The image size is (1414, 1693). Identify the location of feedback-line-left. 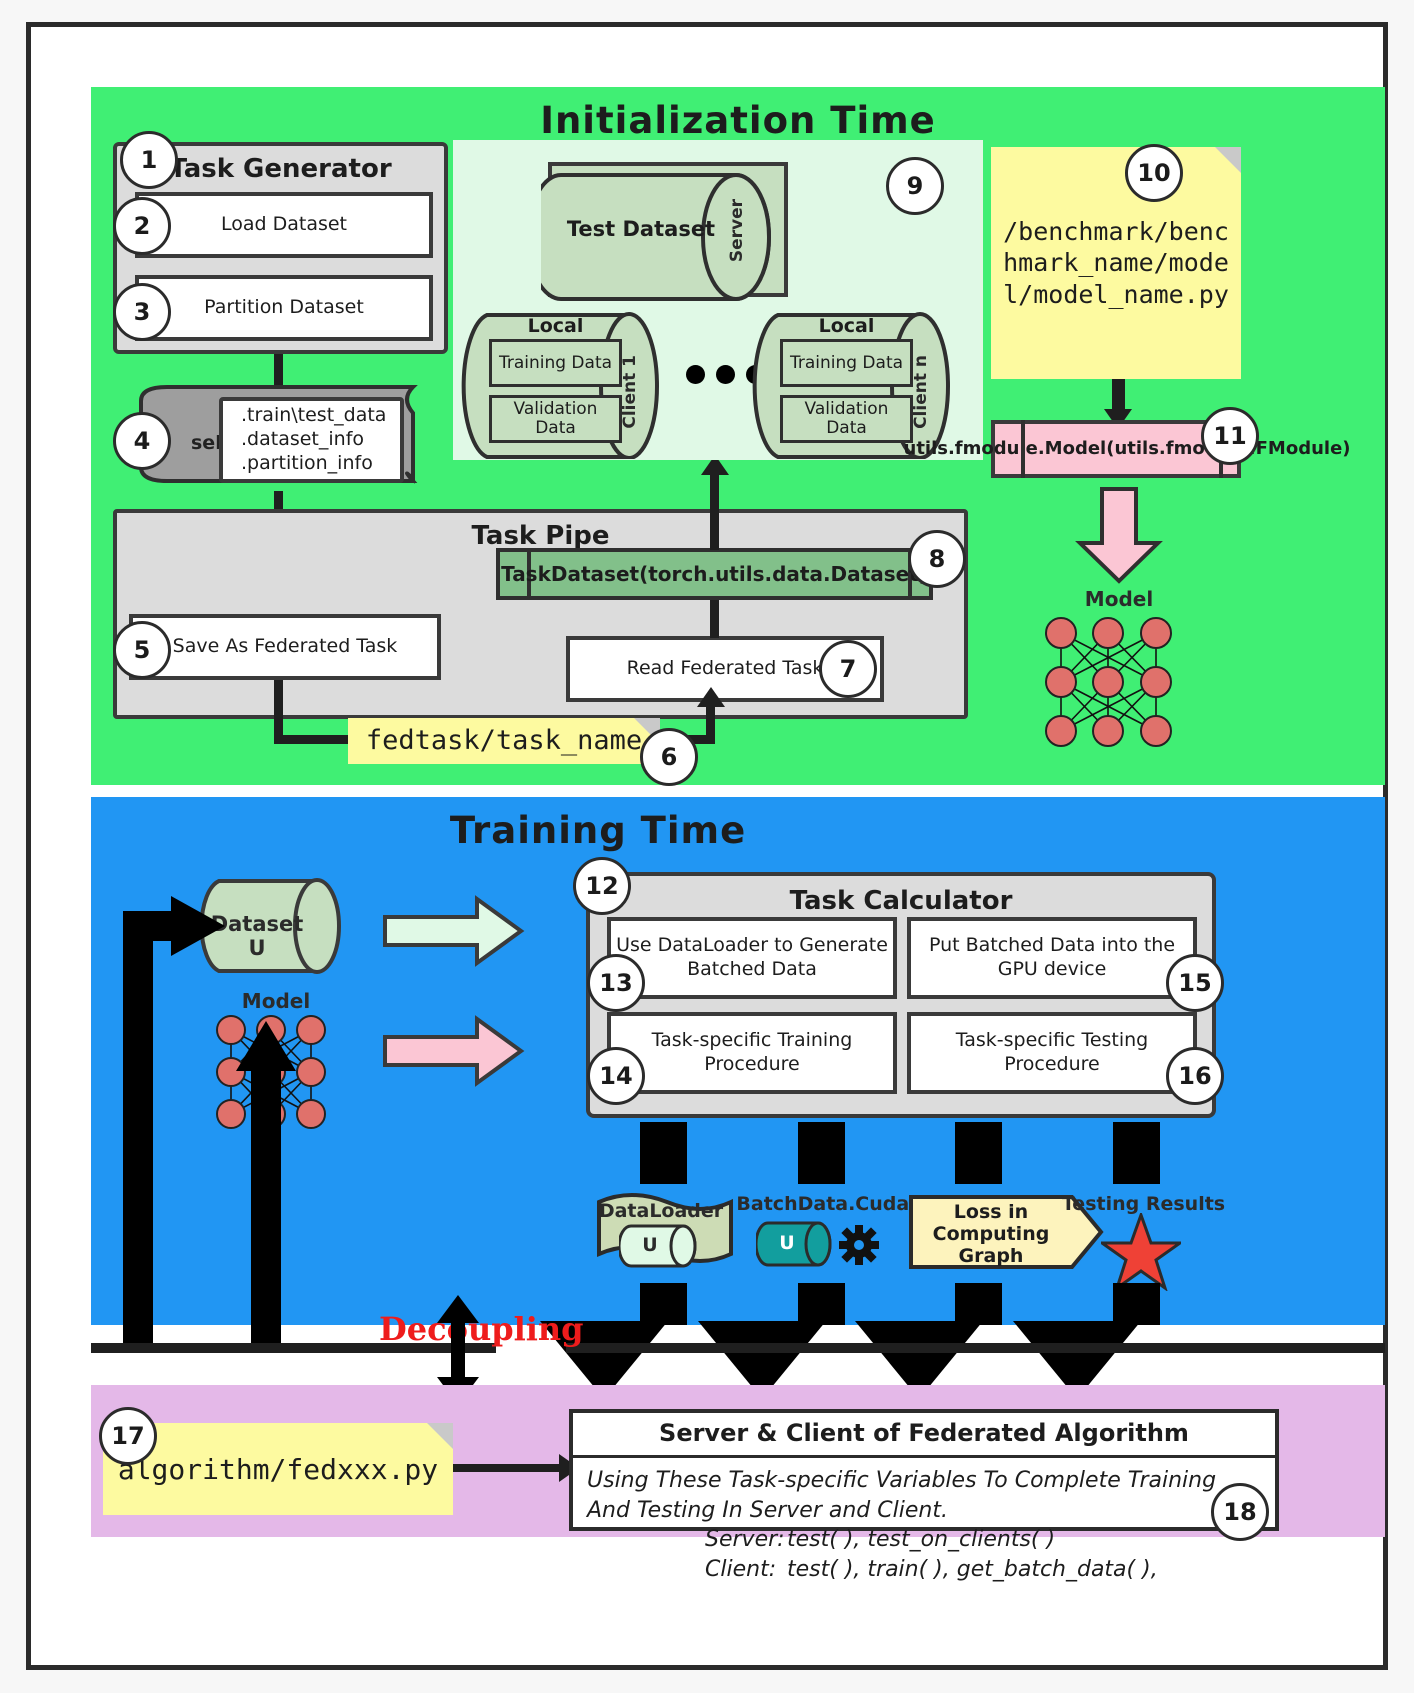
(138, 1132).